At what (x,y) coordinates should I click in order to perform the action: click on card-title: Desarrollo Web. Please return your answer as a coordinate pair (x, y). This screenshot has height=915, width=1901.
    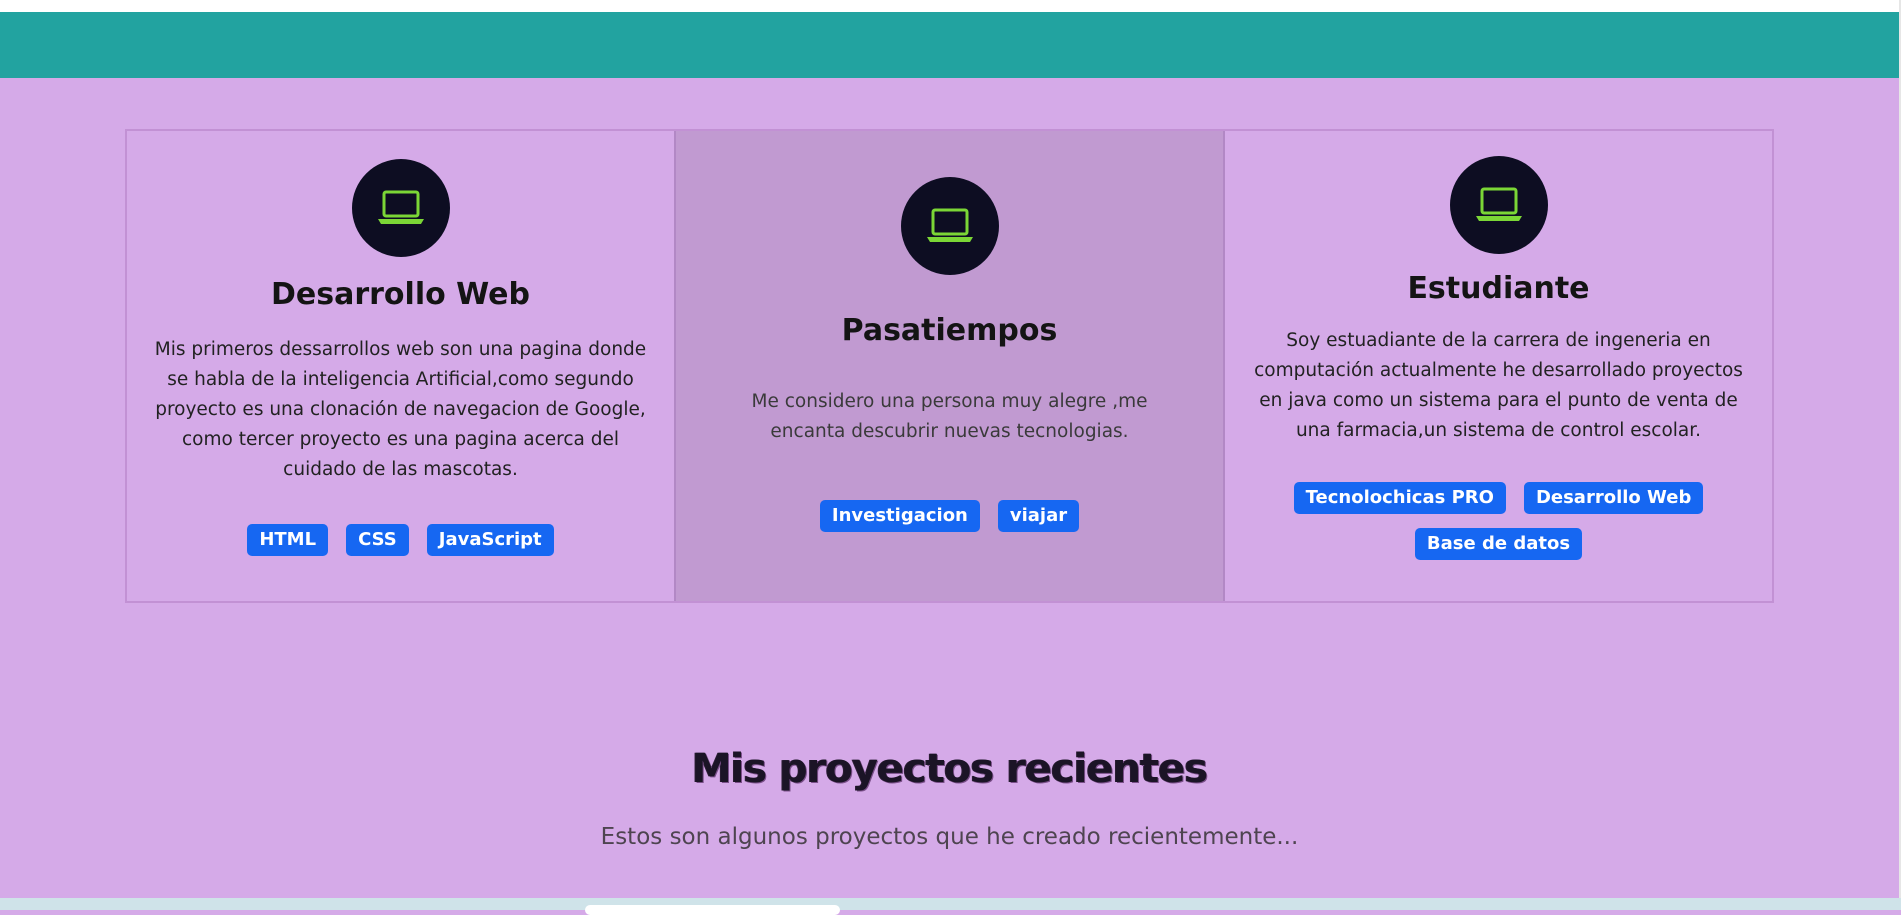
    Looking at the image, I should click on (400, 294).